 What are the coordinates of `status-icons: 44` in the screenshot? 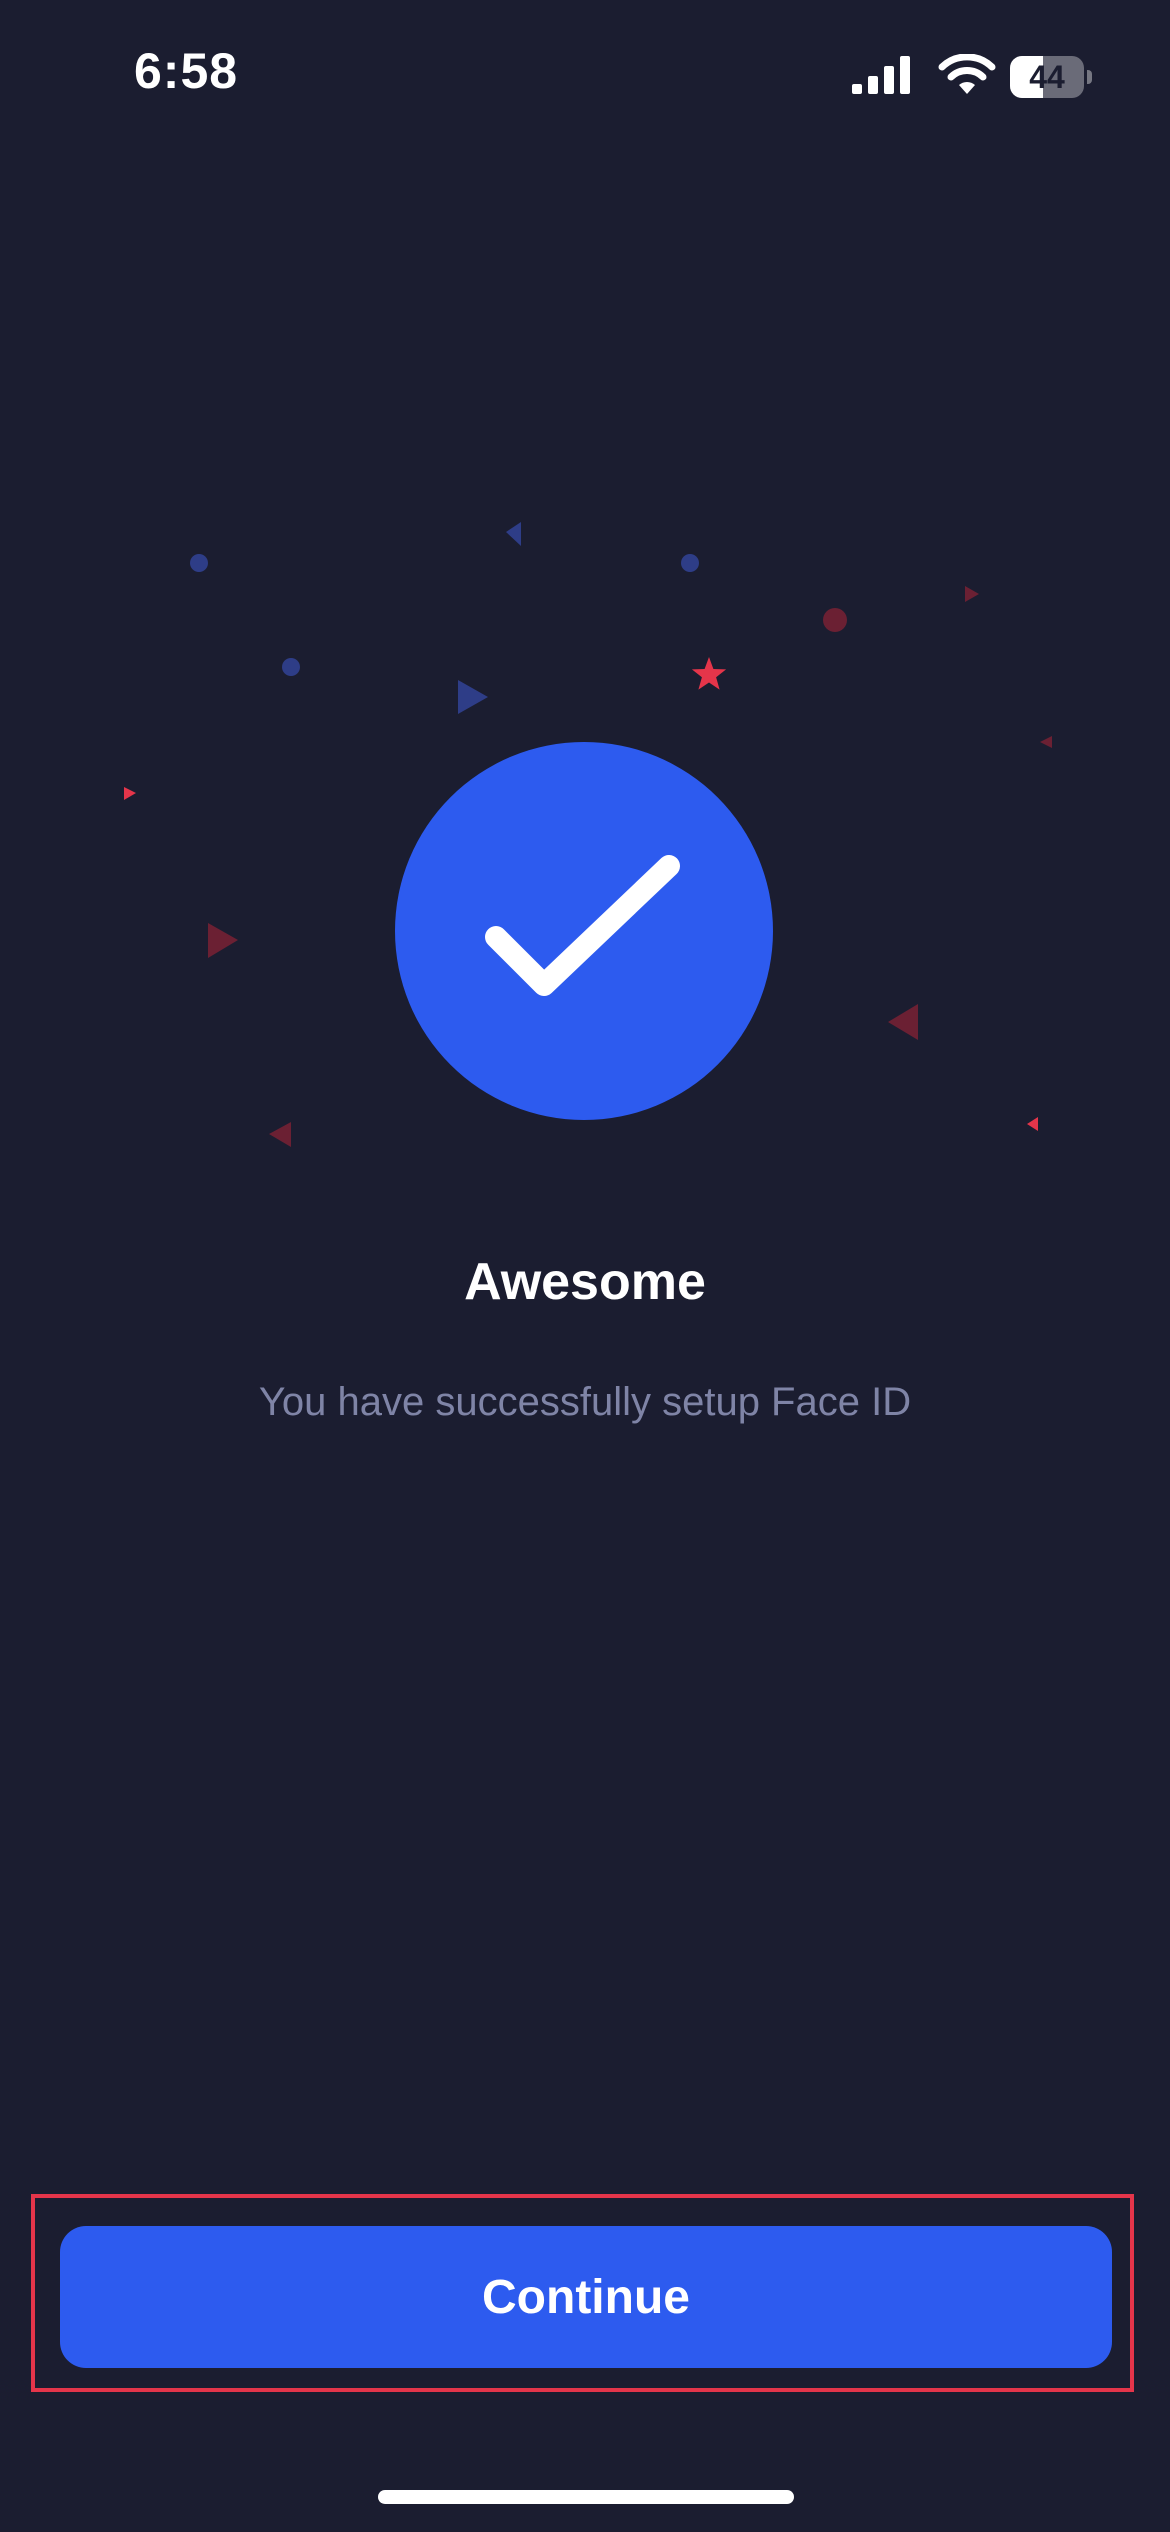 It's located at (975, 78).